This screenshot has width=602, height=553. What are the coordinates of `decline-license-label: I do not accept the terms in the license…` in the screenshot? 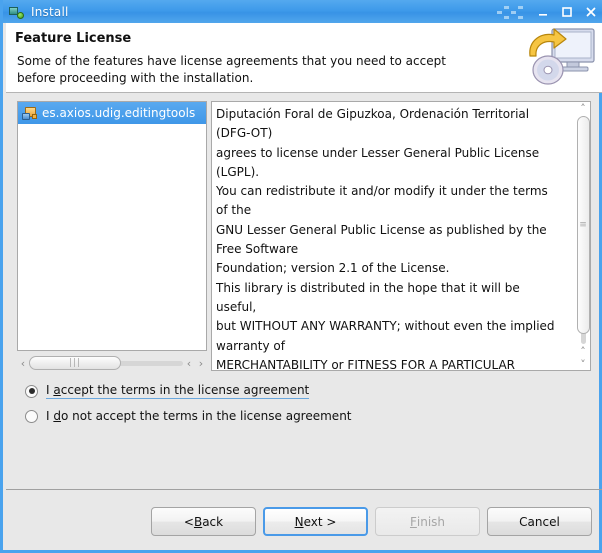 It's located at (199, 416).